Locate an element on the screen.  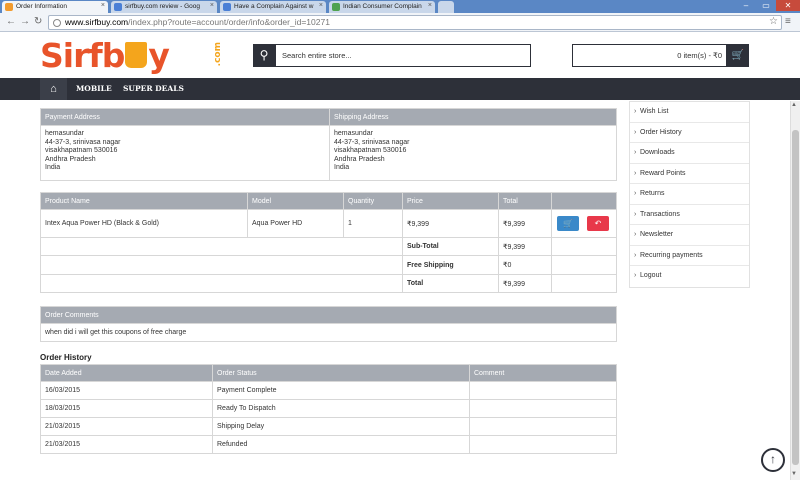
home-button: ⌂ is located at coordinates (53, 89).